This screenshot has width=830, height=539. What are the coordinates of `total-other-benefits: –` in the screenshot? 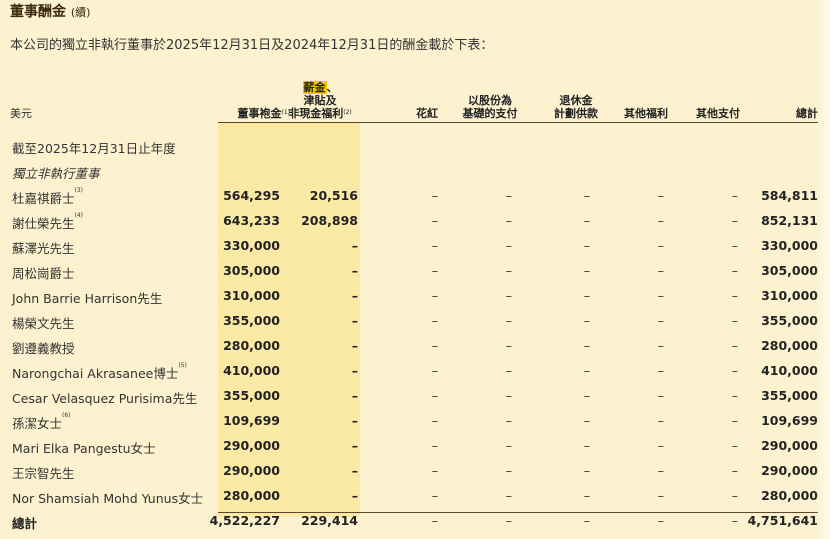 It's located at (660, 520).